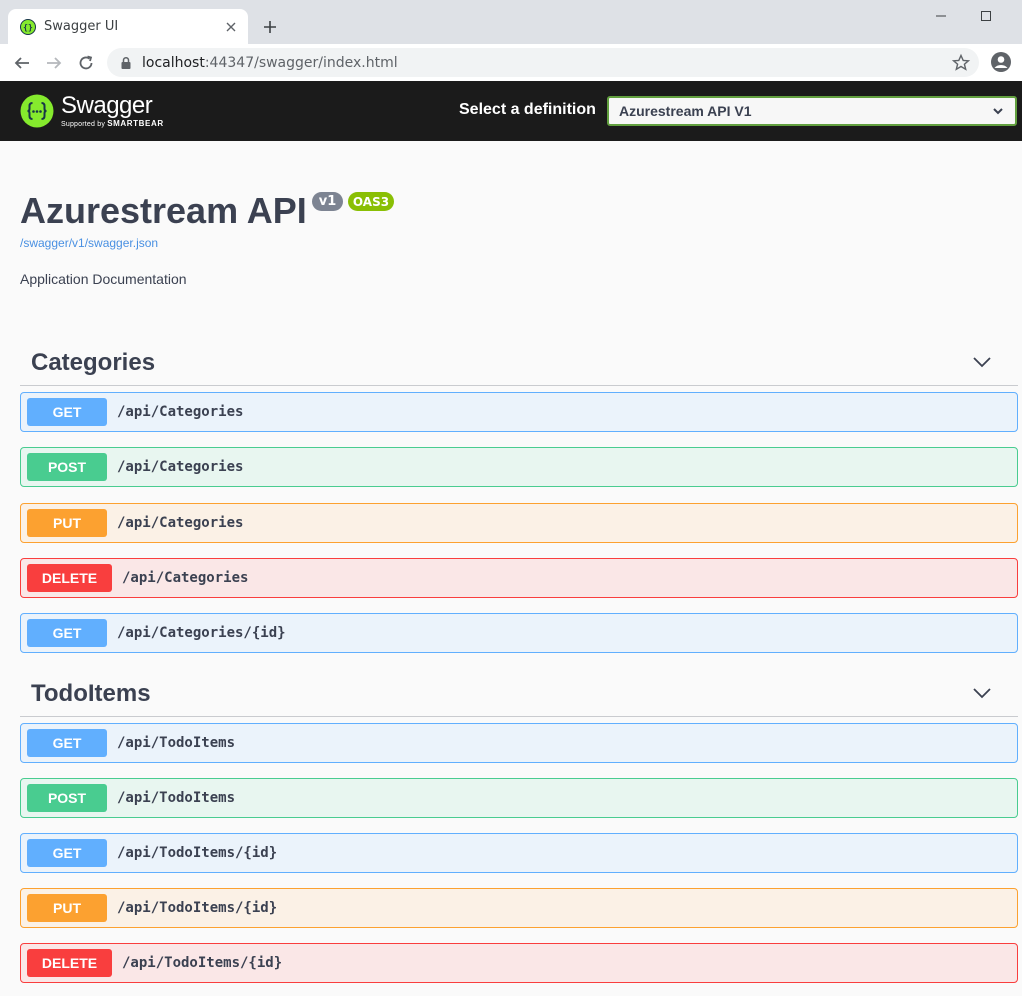  I want to click on url-host: localhost, so click(173, 62).